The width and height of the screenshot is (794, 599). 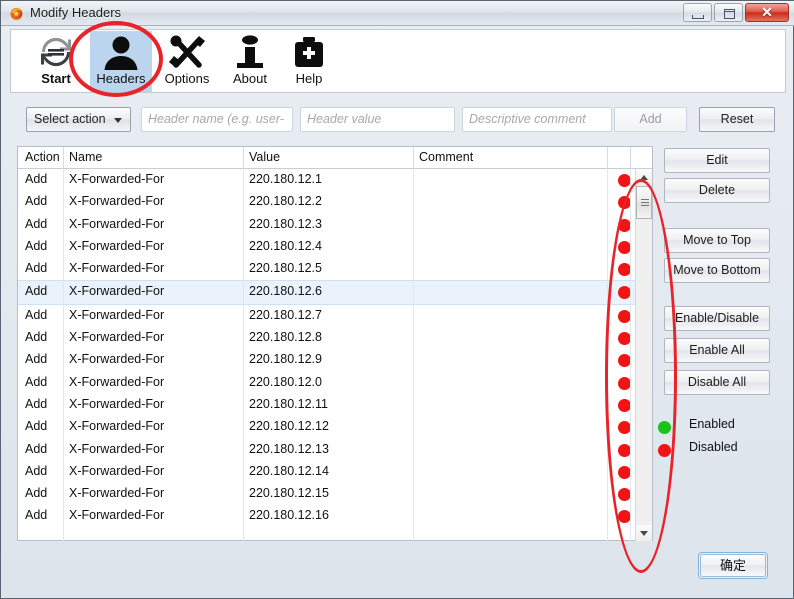 I want to click on refresh-icon, so click(x=56, y=52).